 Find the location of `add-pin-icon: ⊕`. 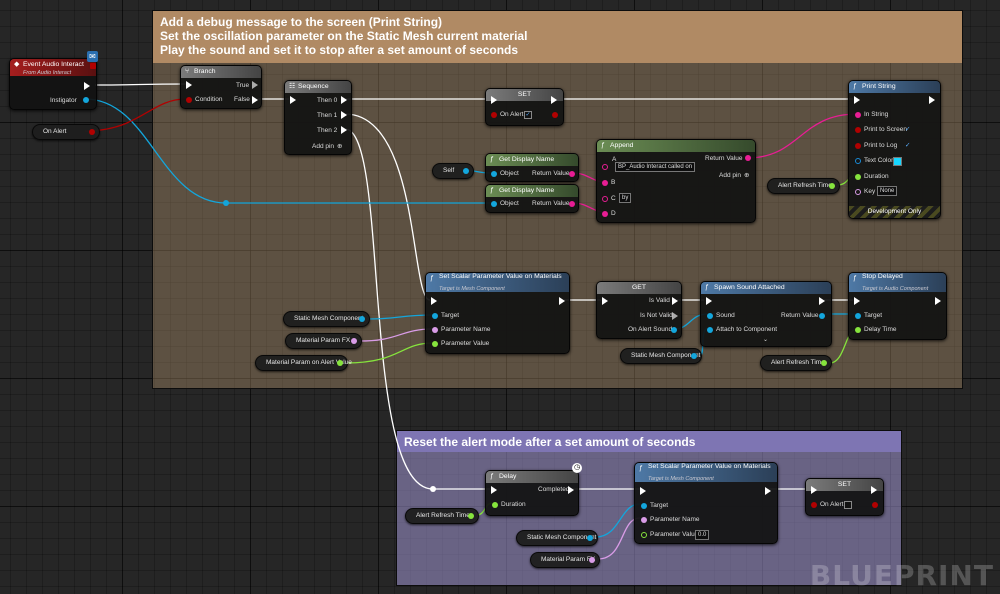

add-pin-icon: ⊕ is located at coordinates (339, 146).